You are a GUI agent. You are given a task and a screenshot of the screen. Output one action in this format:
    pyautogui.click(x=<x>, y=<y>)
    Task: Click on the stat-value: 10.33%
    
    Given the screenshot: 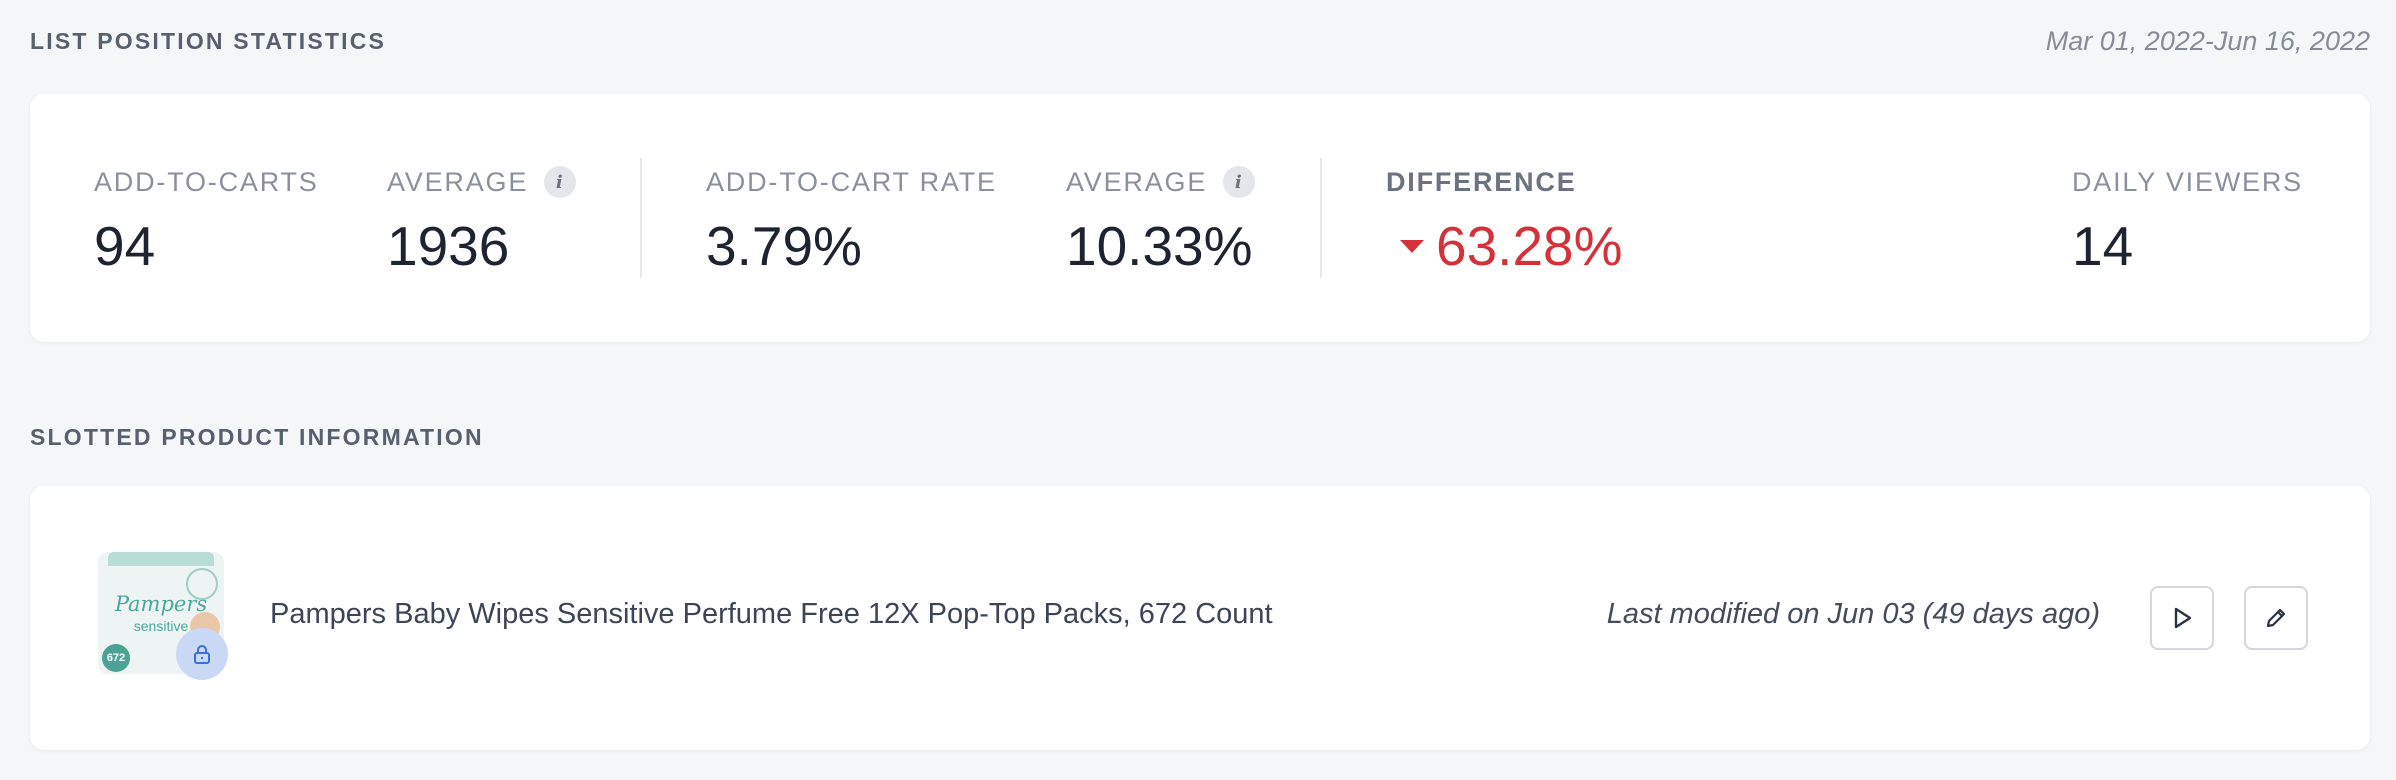 What is the action you would take?
    pyautogui.click(x=1159, y=246)
    